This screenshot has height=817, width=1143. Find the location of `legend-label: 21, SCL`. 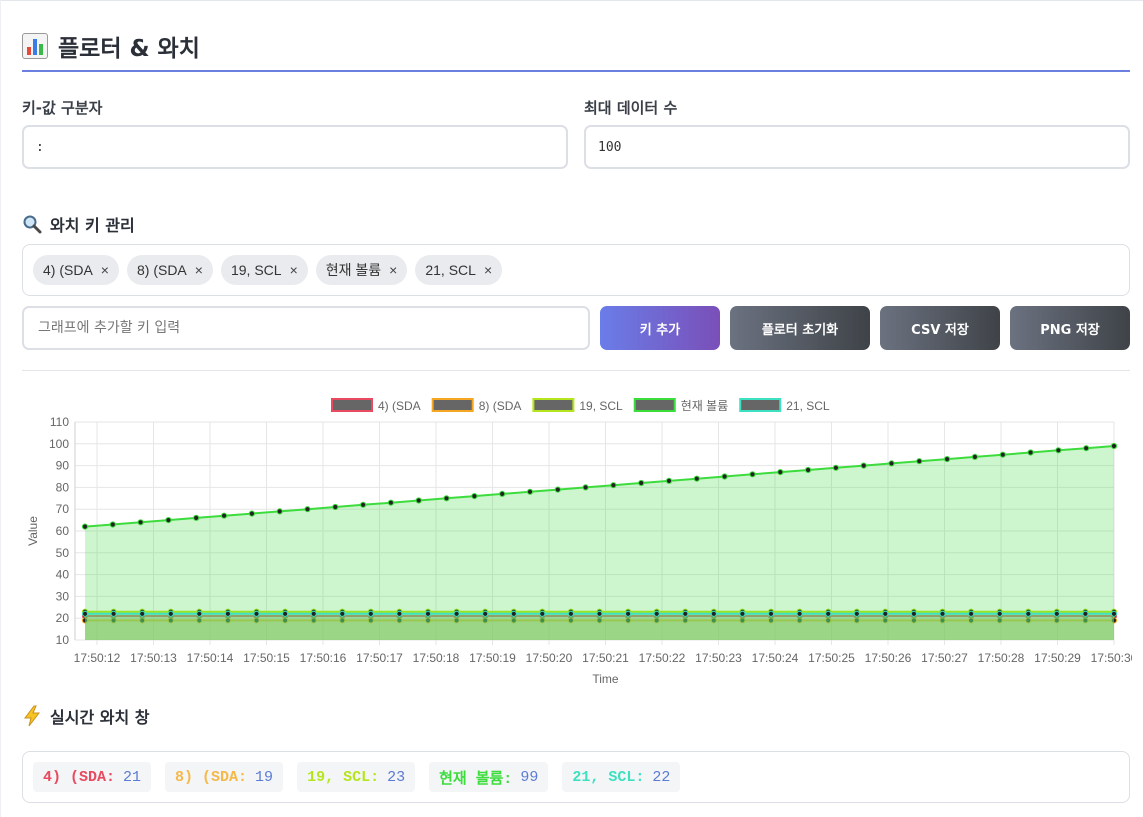

legend-label: 21, SCL is located at coordinates (808, 406).